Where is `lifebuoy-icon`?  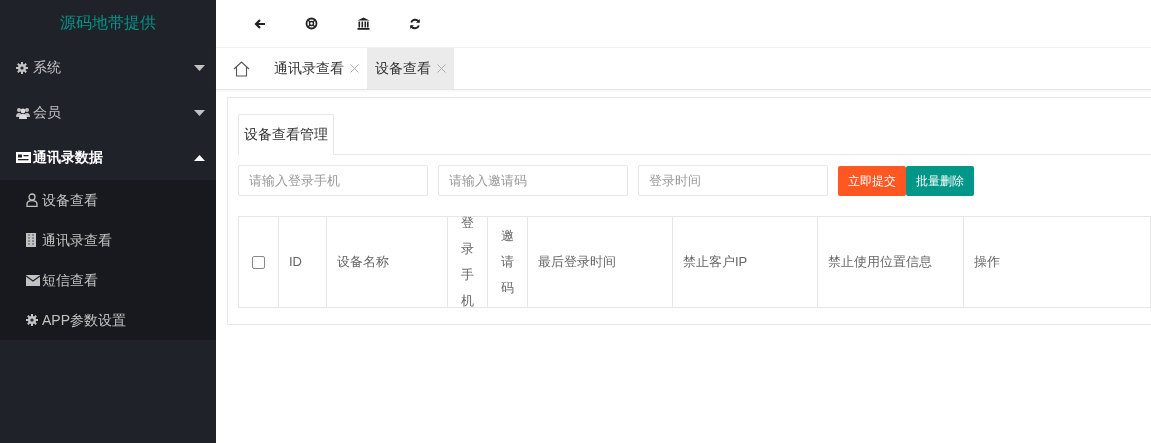
lifebuoy-icon is located at coordinates (311, 23).